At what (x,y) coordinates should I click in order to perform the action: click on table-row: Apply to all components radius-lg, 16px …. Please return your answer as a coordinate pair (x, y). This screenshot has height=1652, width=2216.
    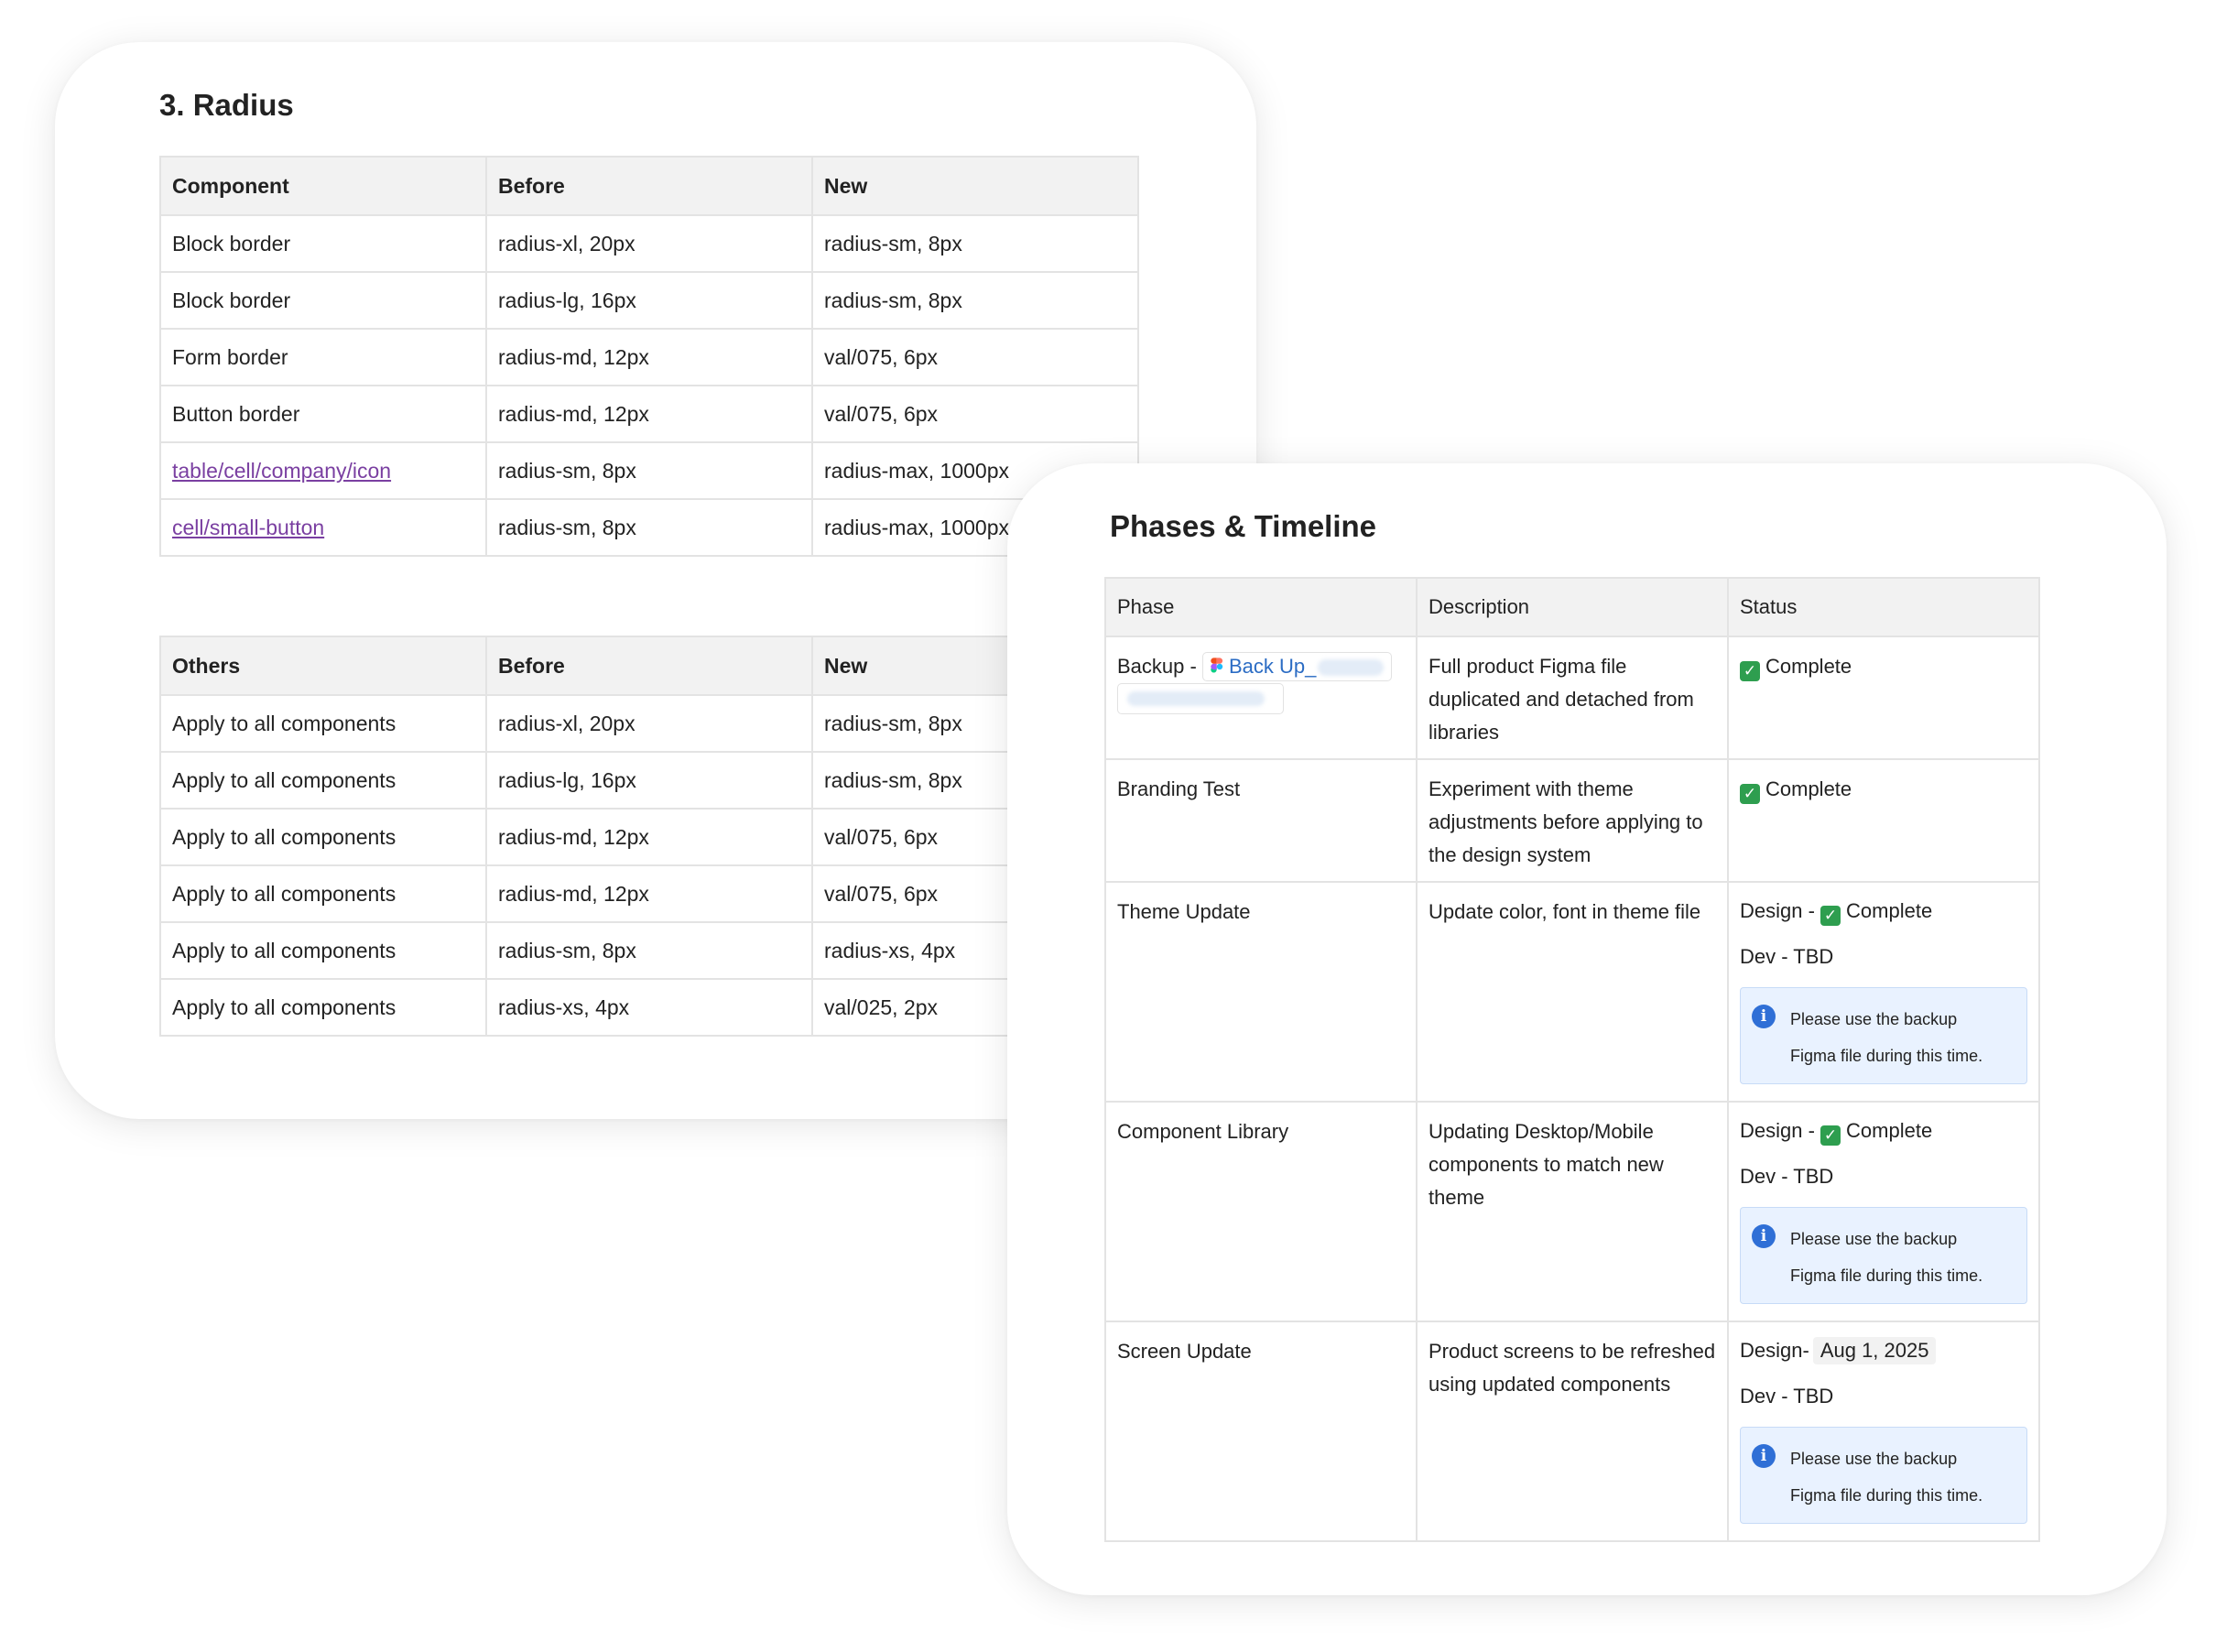
    Looking at the image, I should click on (649, 781).